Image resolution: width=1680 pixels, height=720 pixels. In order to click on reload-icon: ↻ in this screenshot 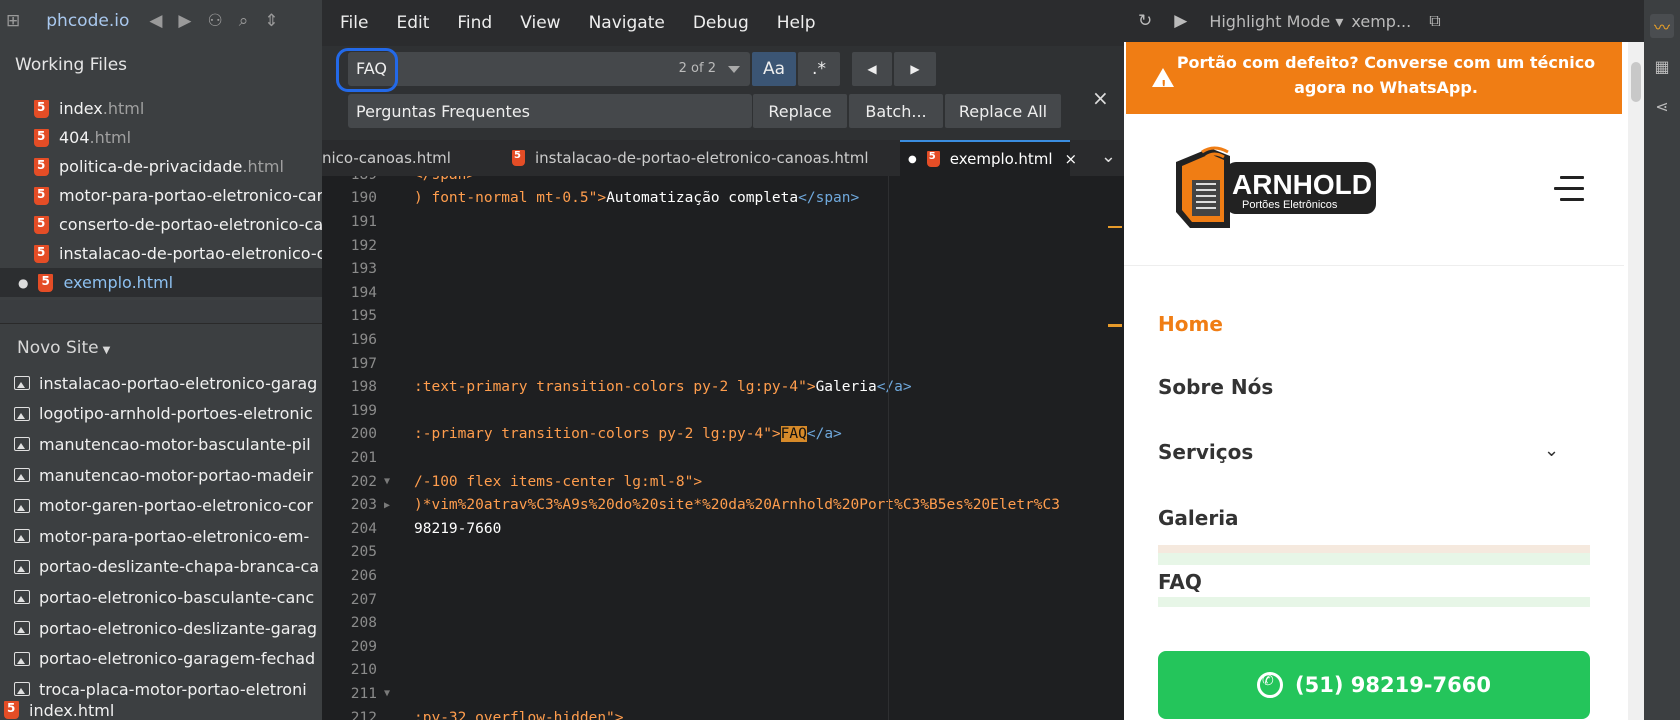, I will do `click(1145, 21)`.